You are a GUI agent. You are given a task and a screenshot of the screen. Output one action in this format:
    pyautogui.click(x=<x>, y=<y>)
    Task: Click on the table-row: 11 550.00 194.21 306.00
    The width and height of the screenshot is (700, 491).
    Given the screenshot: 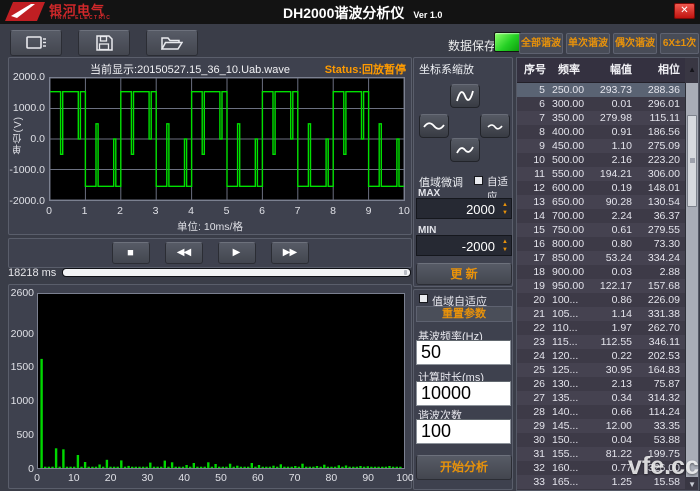 What is the action you would take?
    pyautogui.click(x=601, y=174)
    